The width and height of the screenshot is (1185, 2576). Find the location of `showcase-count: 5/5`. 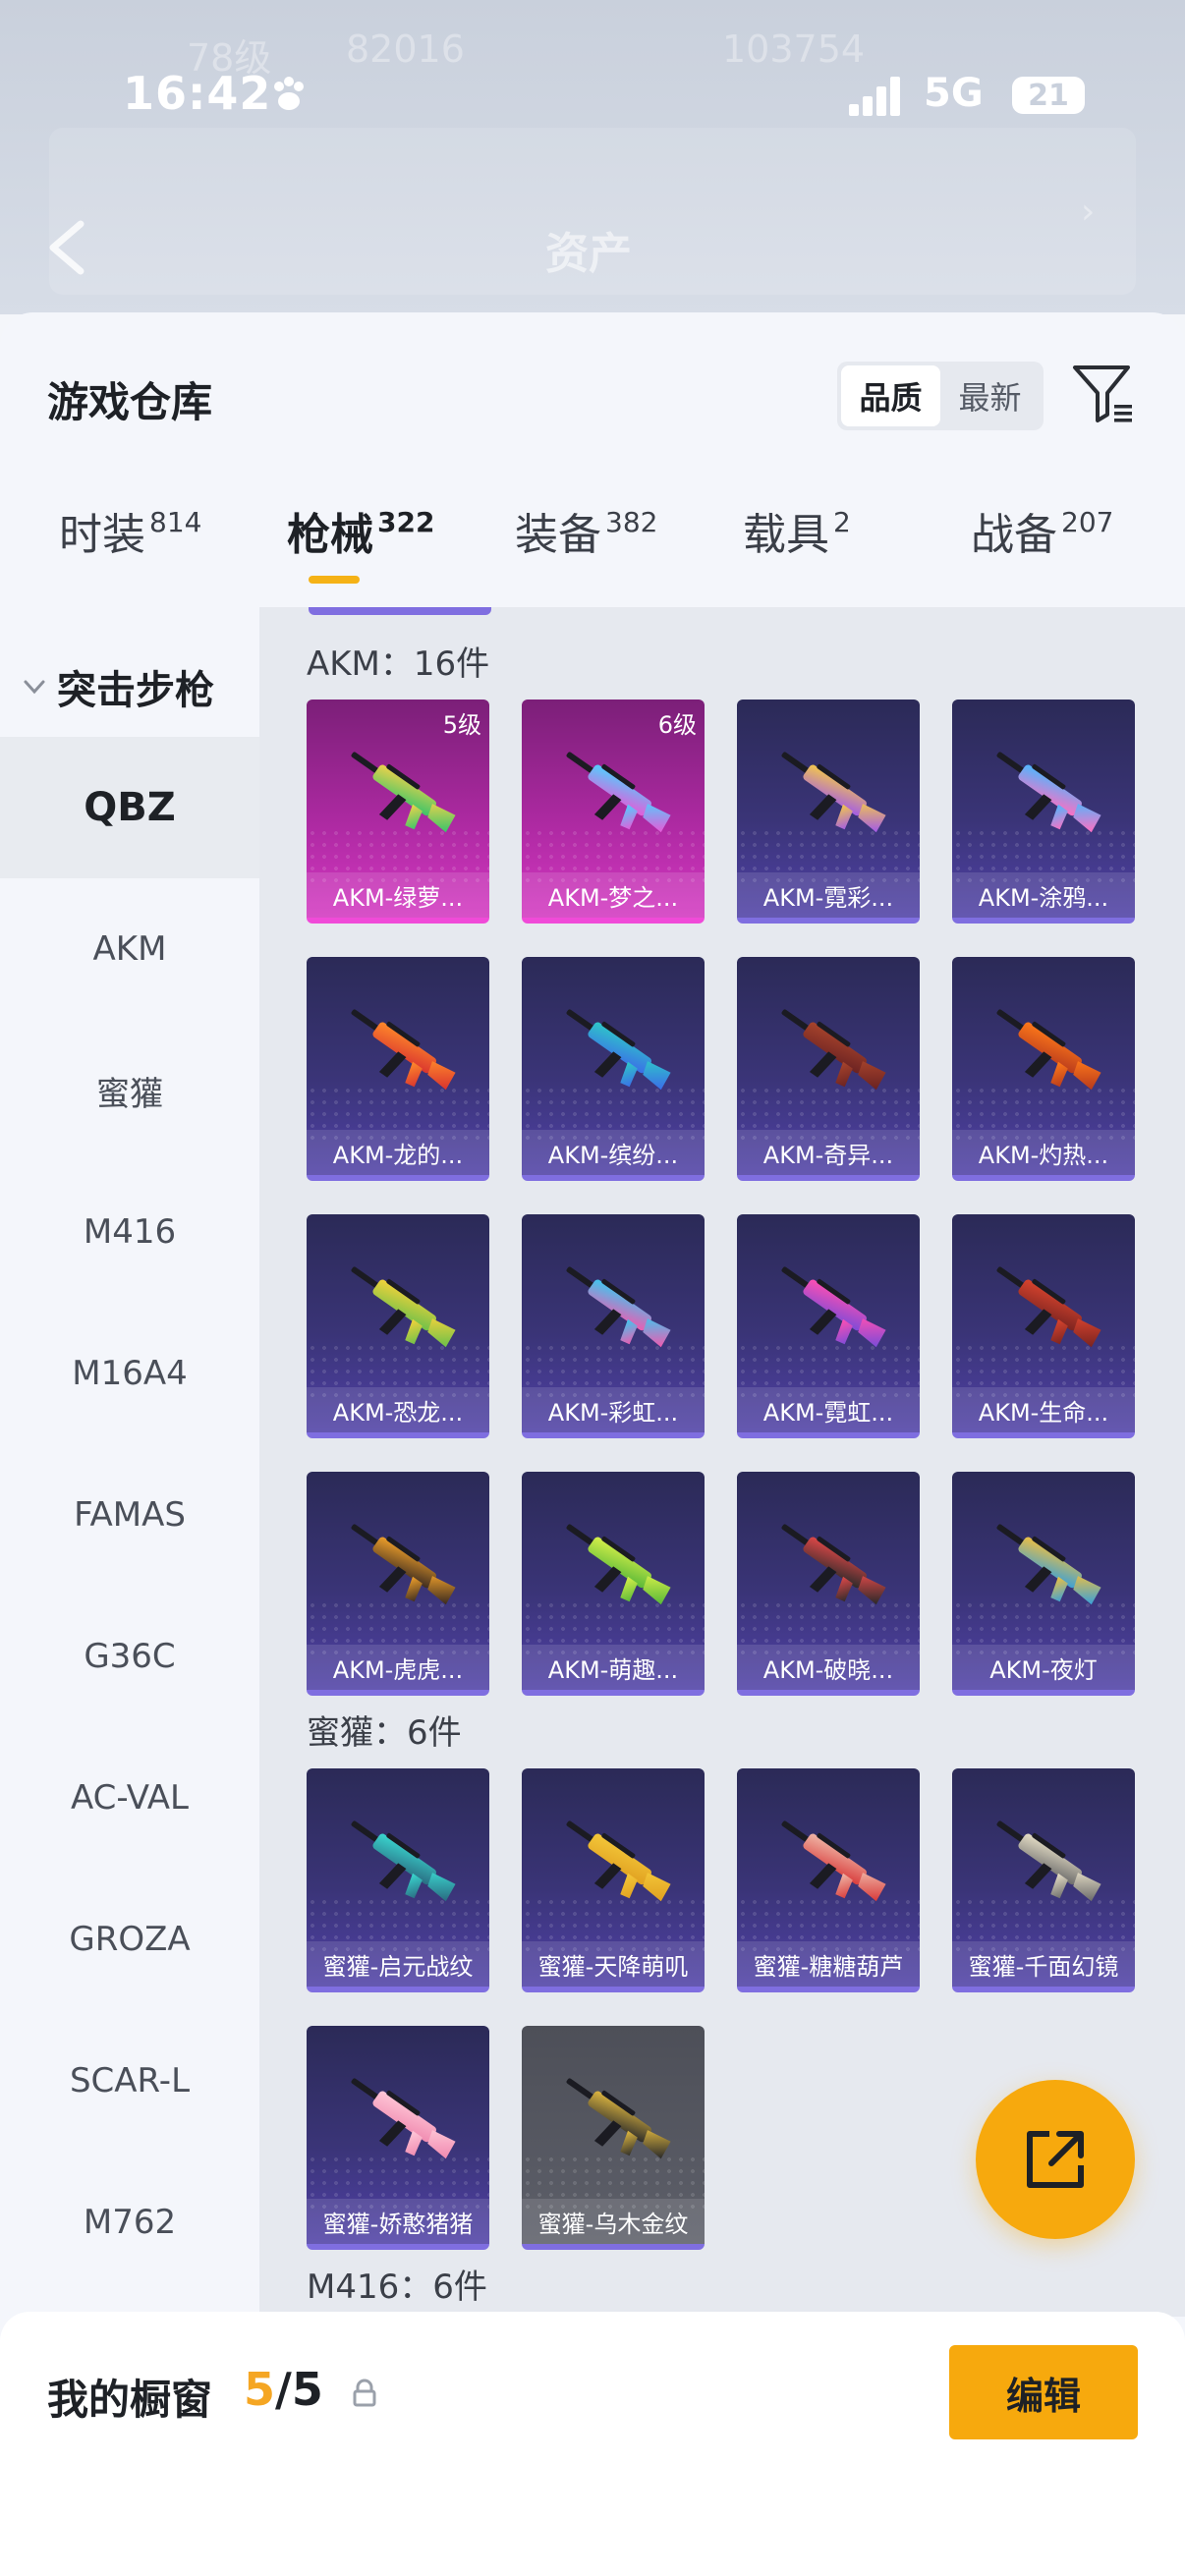

showcase-count: 5/5 is located at coordinates (284, 2389).